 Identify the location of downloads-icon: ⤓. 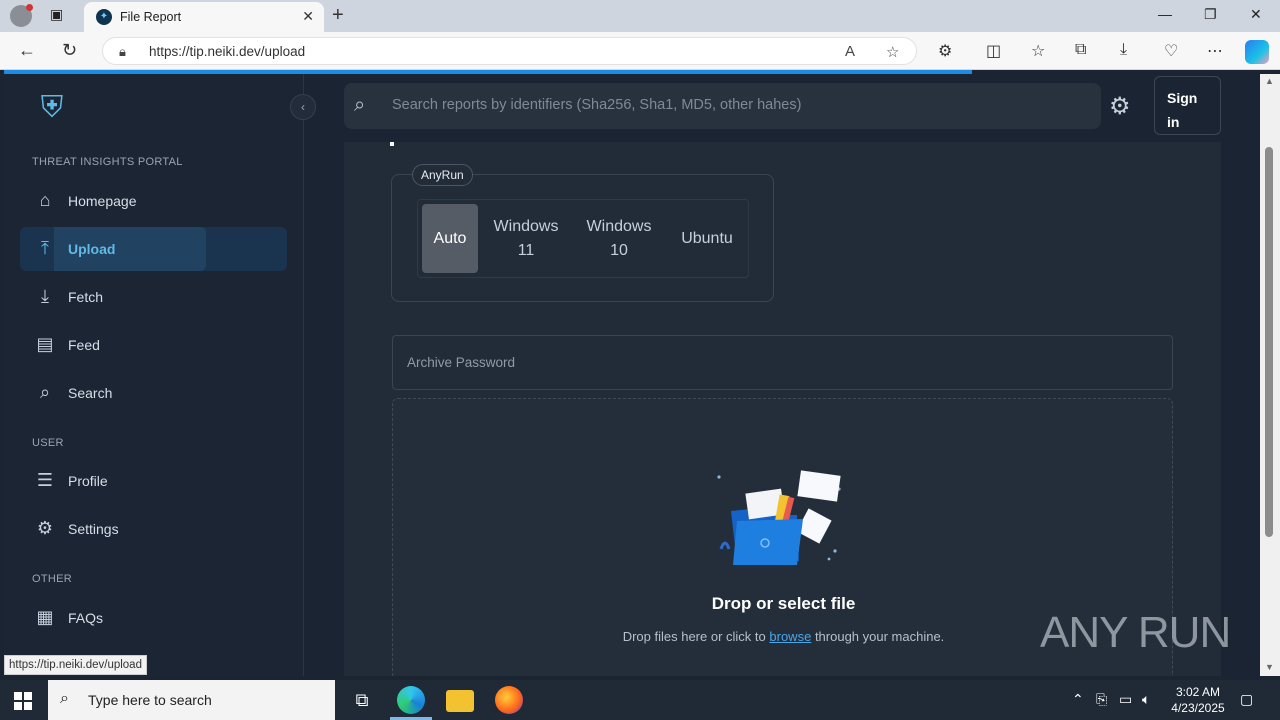
(1123, 50).